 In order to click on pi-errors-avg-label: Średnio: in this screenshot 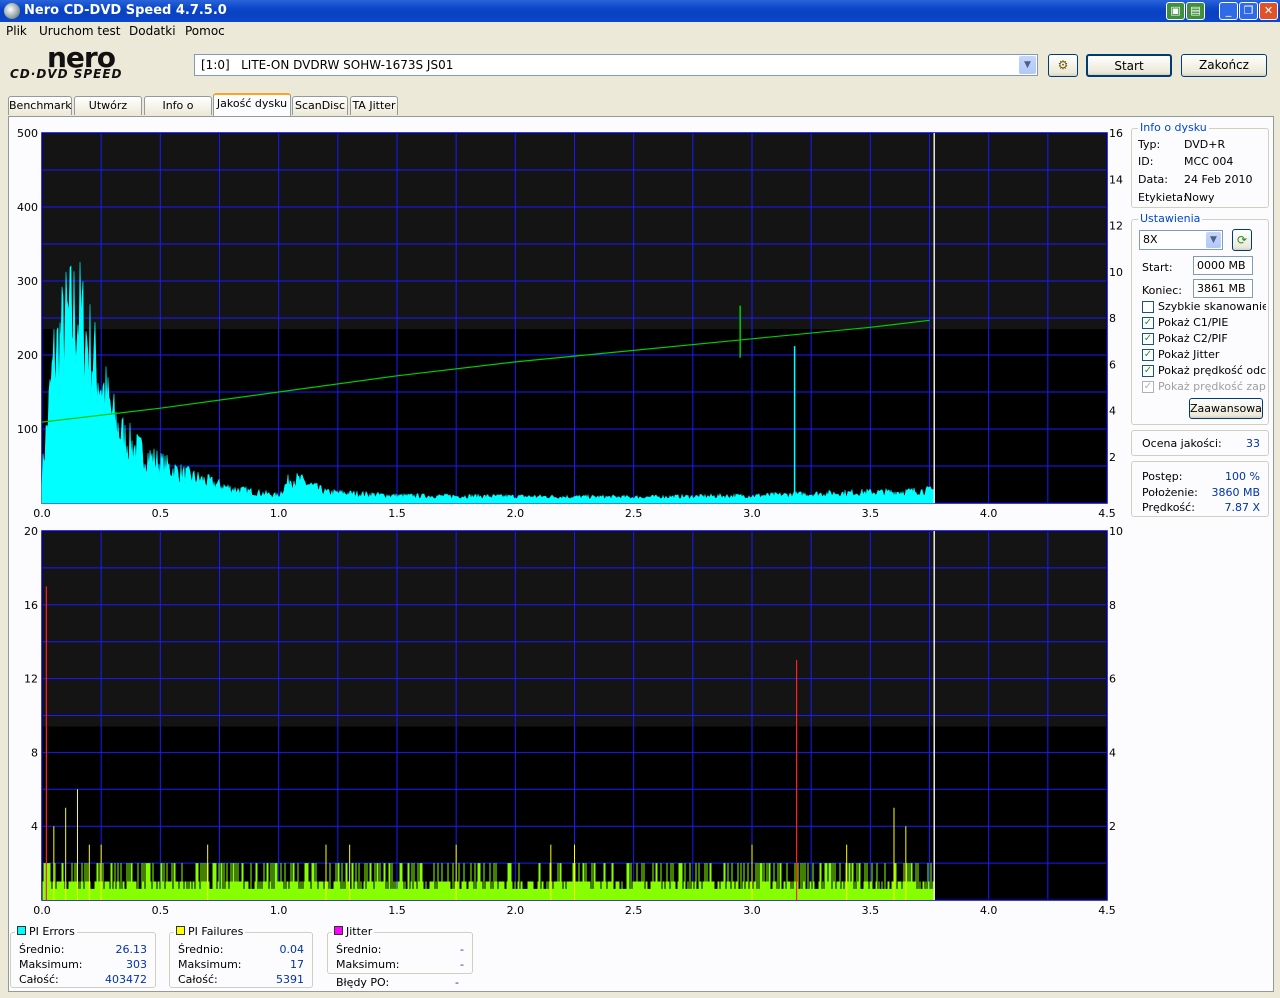, I will do `click(42, 949)`.